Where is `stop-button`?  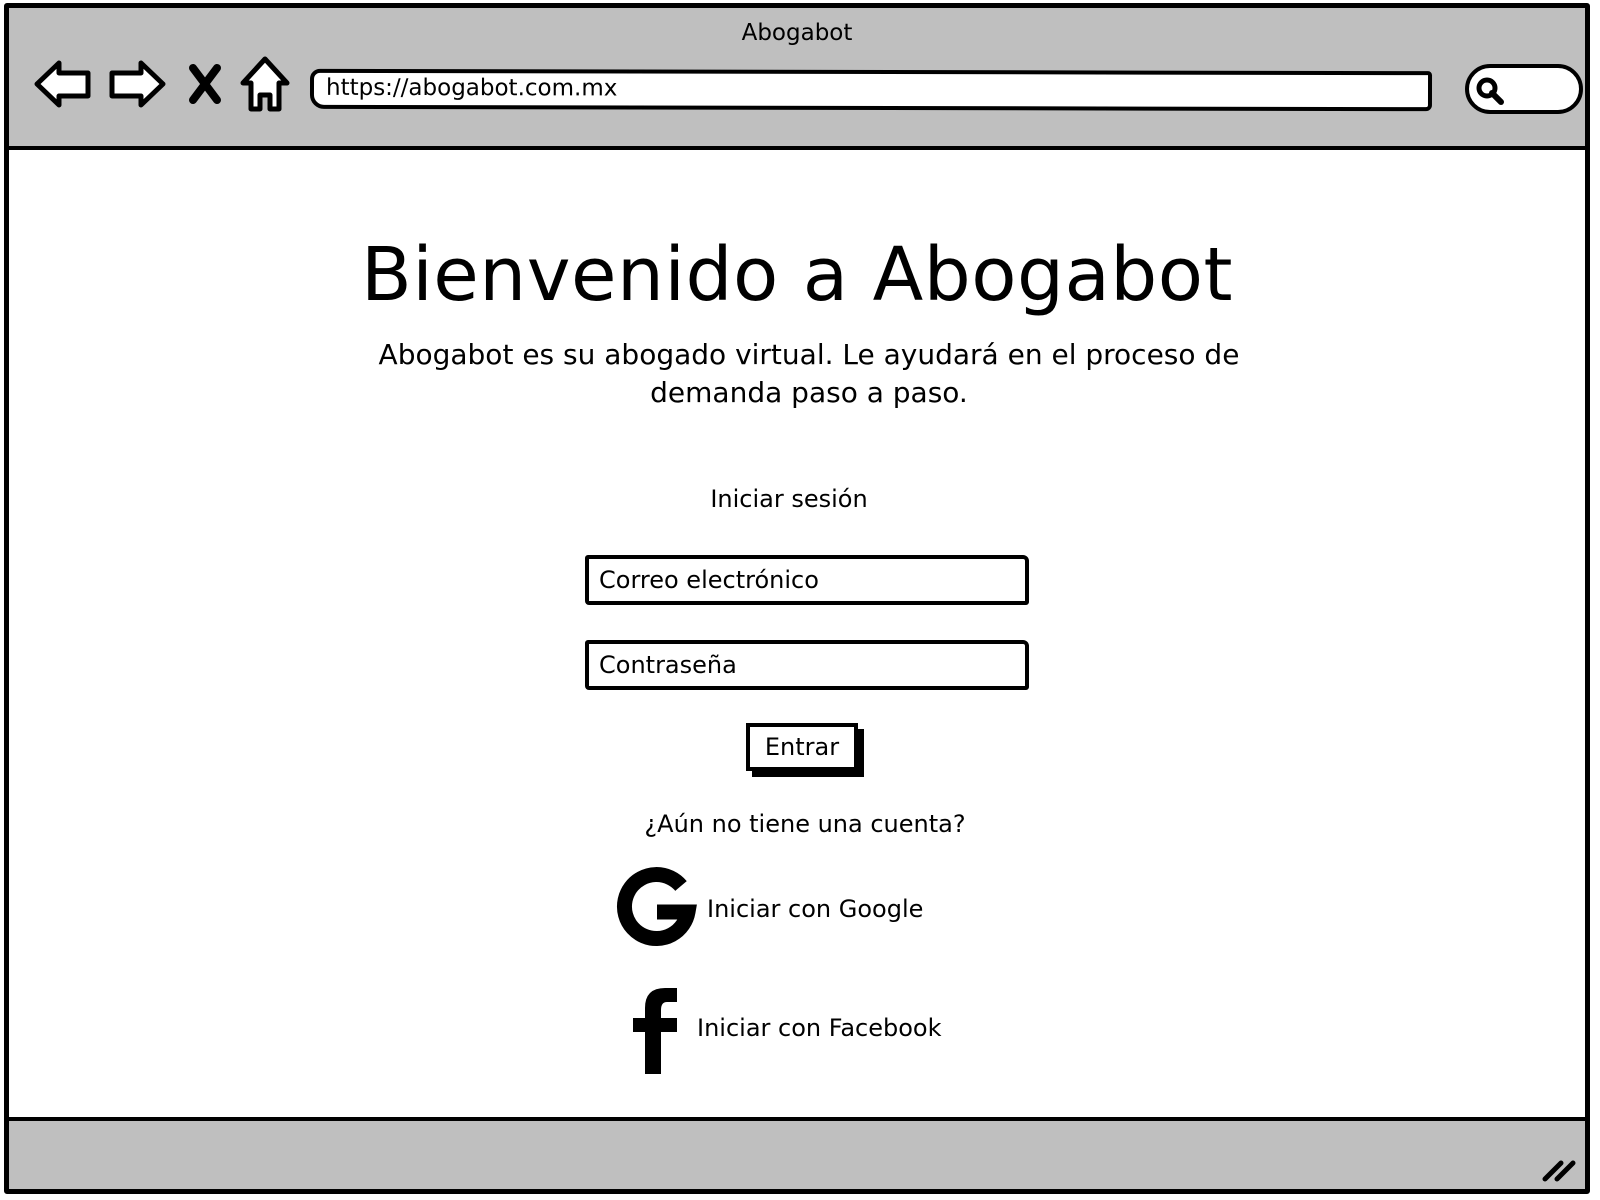
stop-button is located at coordinates (205, 84).